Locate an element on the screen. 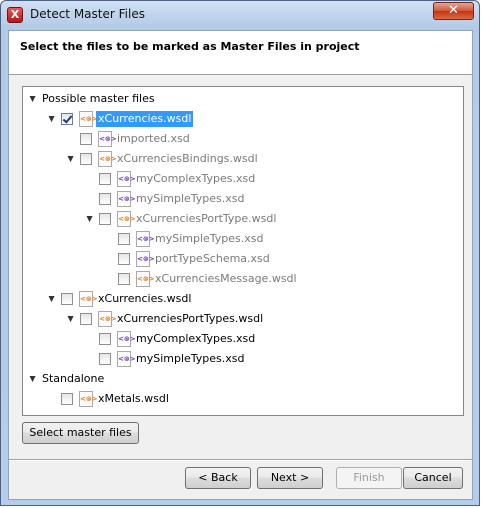 The height and width of the screenshot is (508, 482). tree-group-label: Standalone is located at coordinates (73, 378).